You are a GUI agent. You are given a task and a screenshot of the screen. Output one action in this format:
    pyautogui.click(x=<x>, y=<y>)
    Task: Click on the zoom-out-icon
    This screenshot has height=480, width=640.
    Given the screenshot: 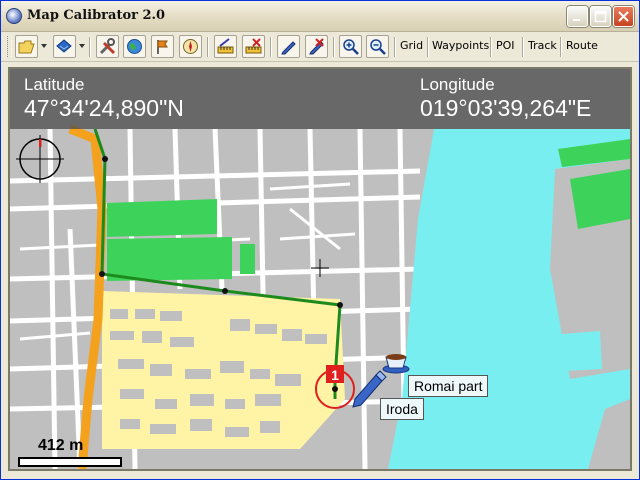 What is the action you would take?
    pyautogui.click(x=378, y=47)
    